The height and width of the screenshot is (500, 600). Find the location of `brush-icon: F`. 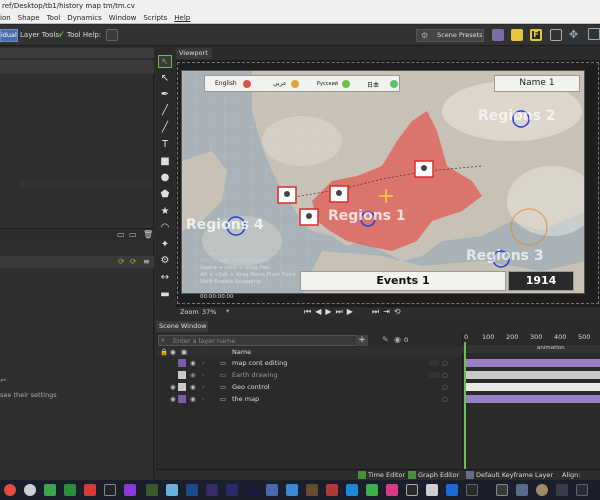

brush-icon: F is located at coordinates (536, 35).